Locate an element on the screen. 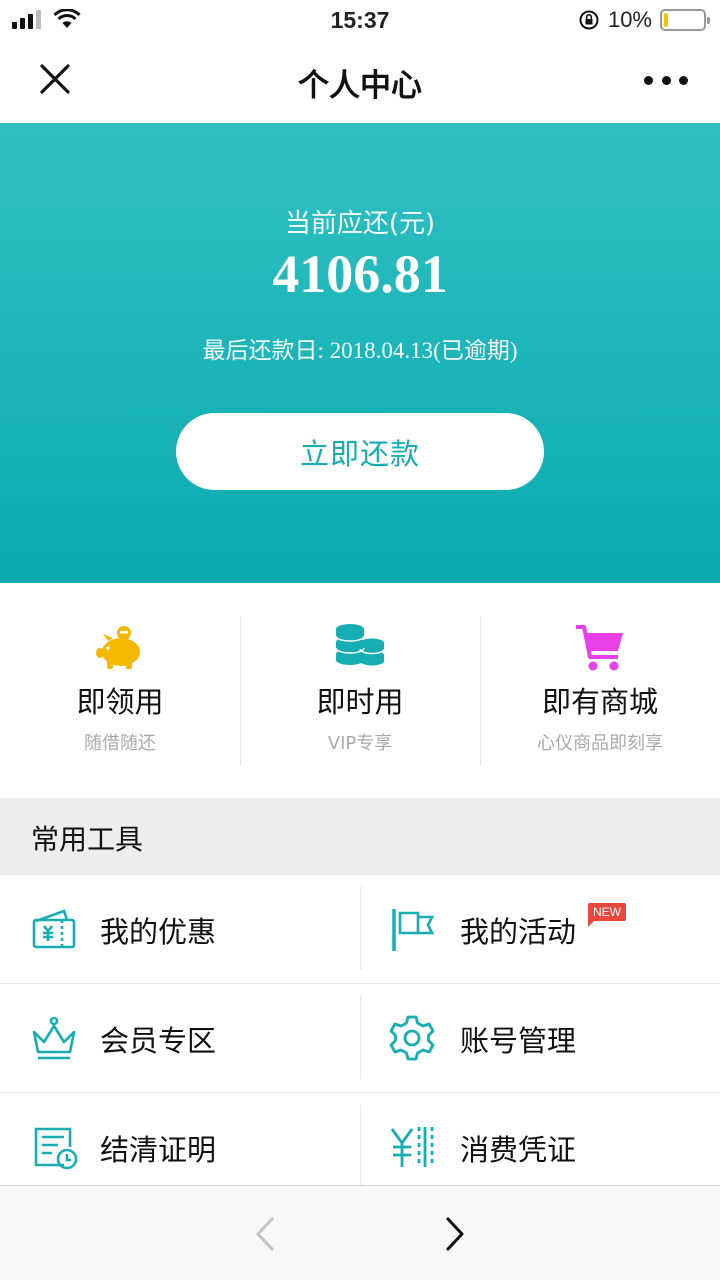 The width and height of the screenshot is (720, 1280). tool-my-coupons: 我的优惠 is located at coordinates (180, 929).